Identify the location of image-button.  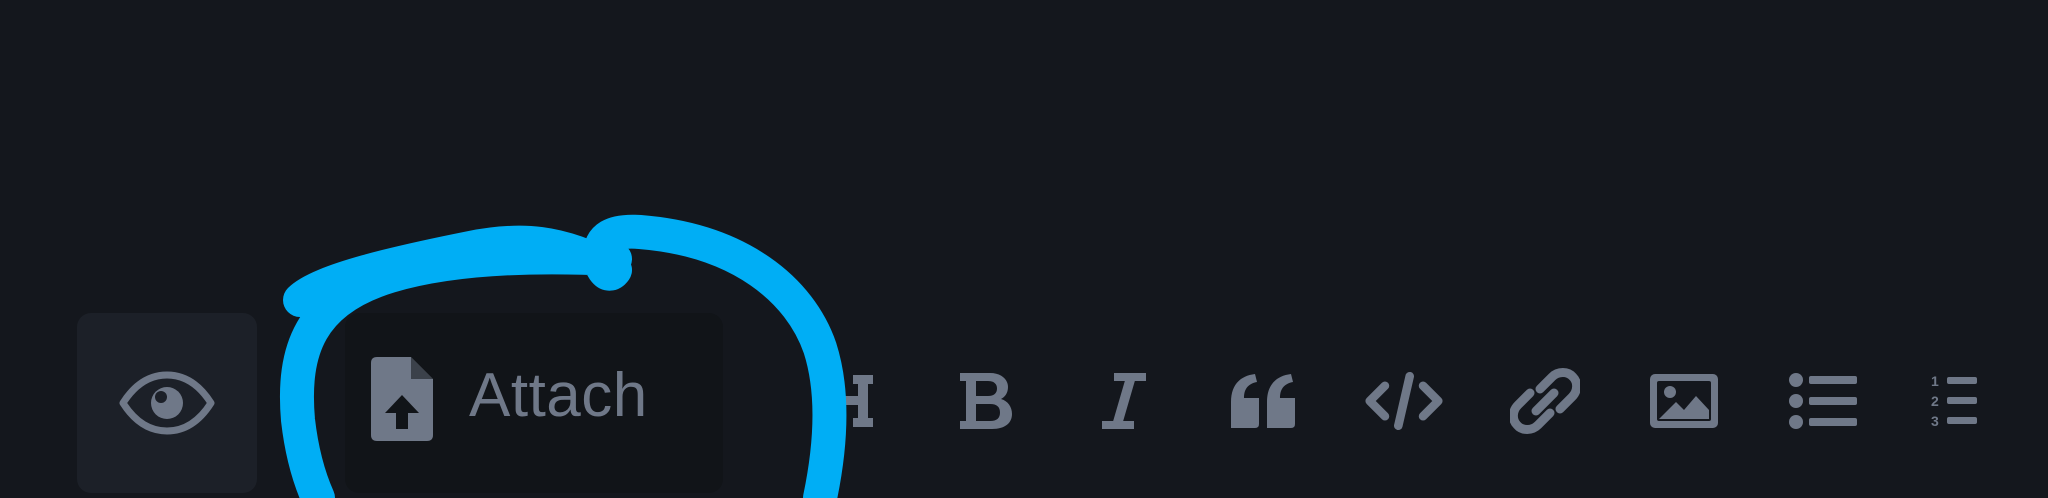
(1684, 401).